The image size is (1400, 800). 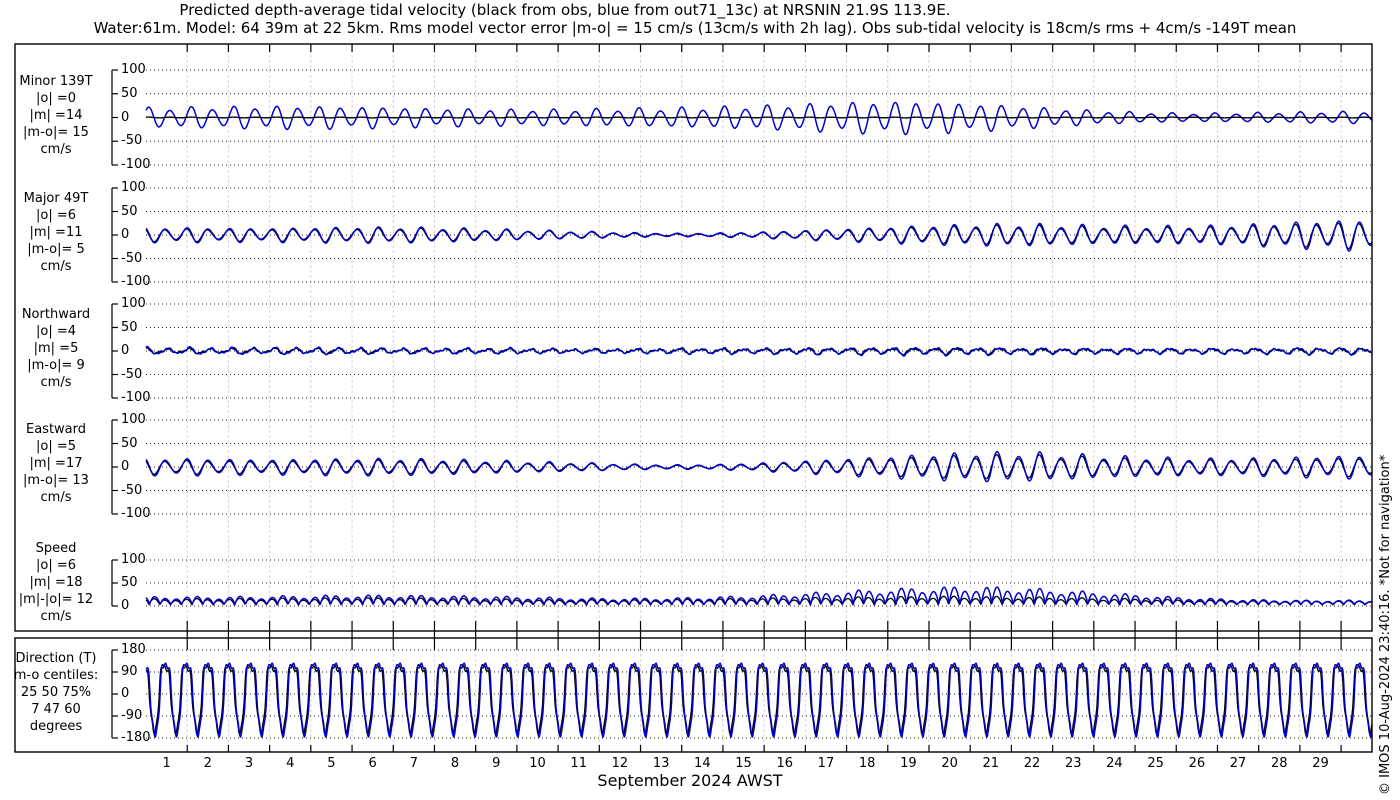 What do you see at coordinates (56, 198) in the screenshot?
I see `panel-label-line: Major 49T` at bounding box center [56, 198].